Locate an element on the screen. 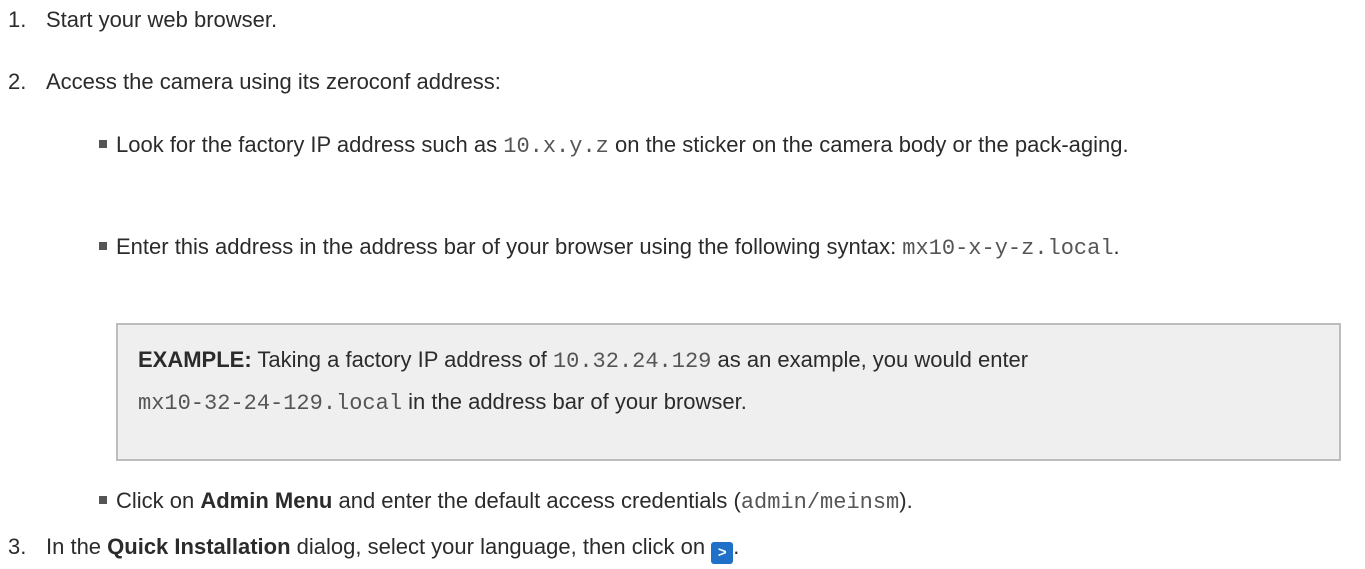 This screenshot has height=569, width=1365. step-number: 1. is located at coordinates (17, 19).